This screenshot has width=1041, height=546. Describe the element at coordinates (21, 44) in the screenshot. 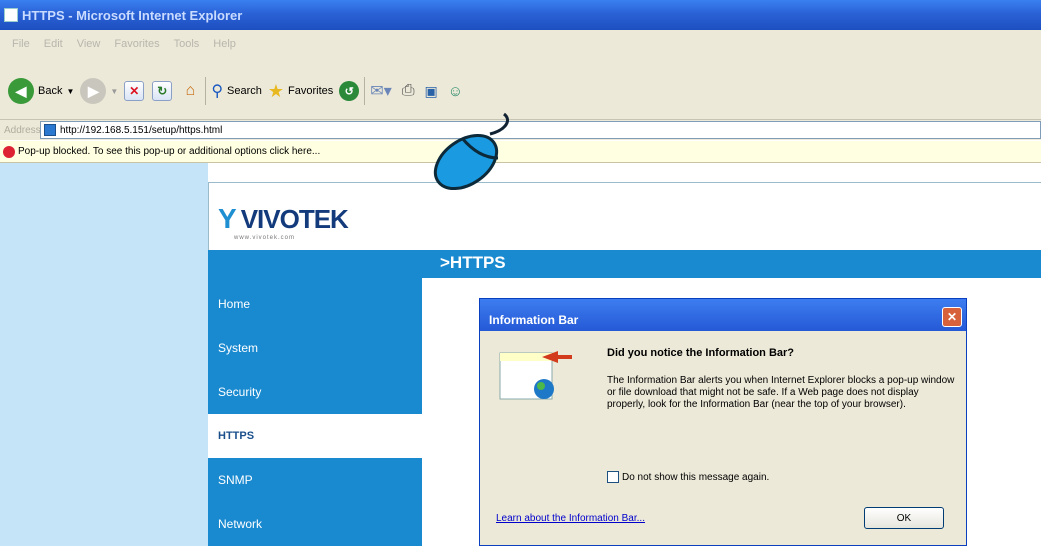

I see `menu-file: File` at that location.